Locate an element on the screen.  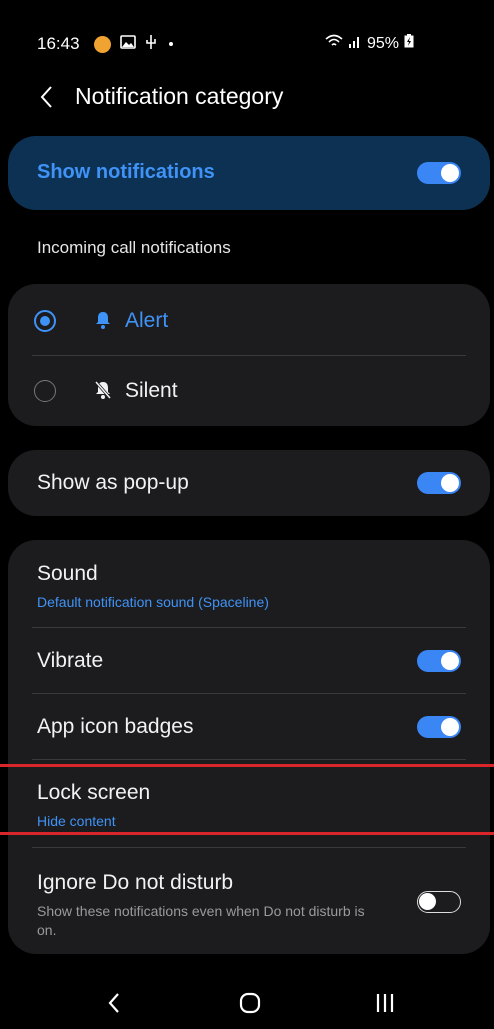
show-notifications-toggle is located at coordinates (439, 173).